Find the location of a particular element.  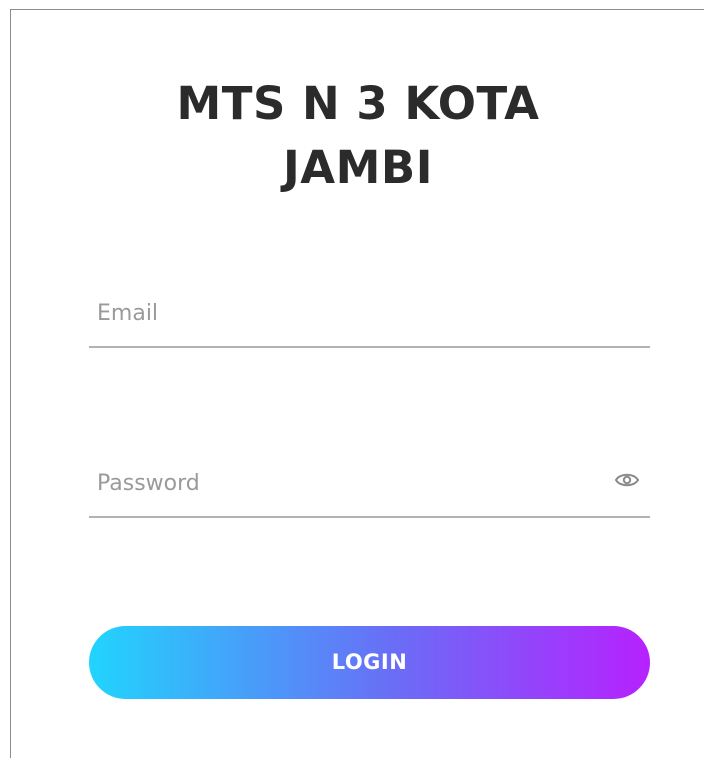

title-line-2: JAMBI is located at coordinates (358, 167).